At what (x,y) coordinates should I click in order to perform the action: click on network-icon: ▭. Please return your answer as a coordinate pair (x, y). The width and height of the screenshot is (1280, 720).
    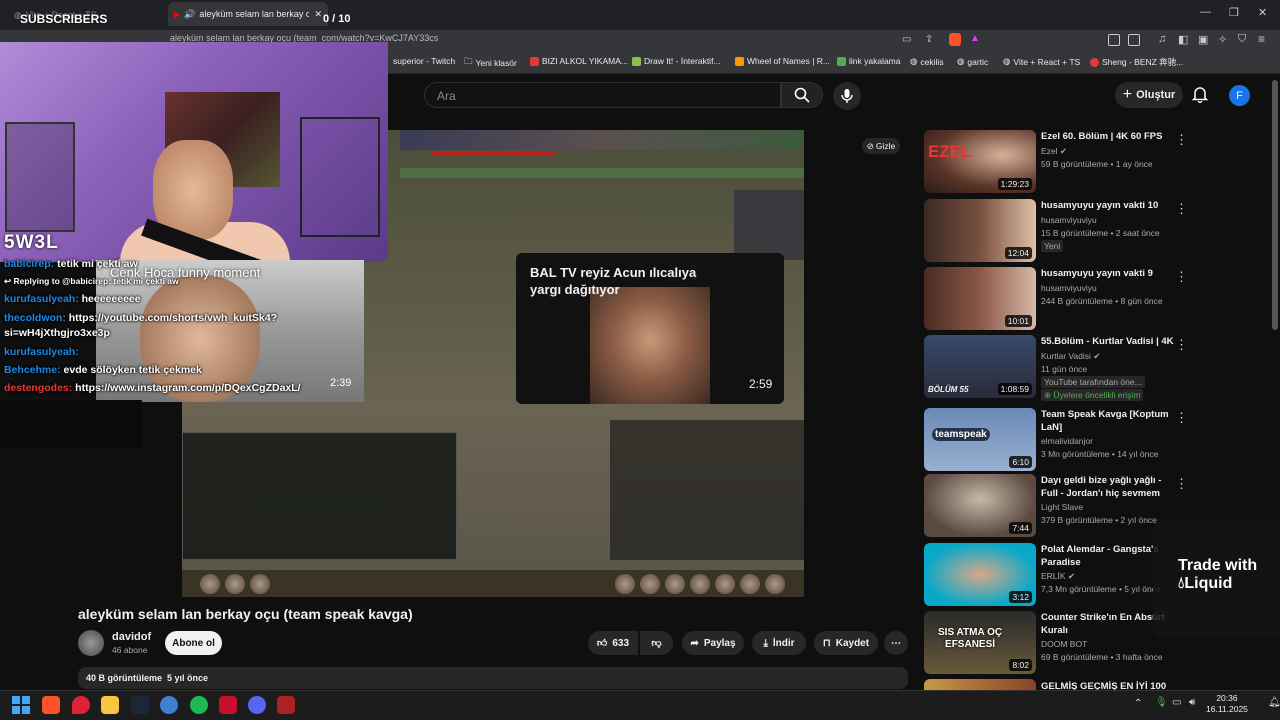
    Looking at the image, I should click on (1176, 702).